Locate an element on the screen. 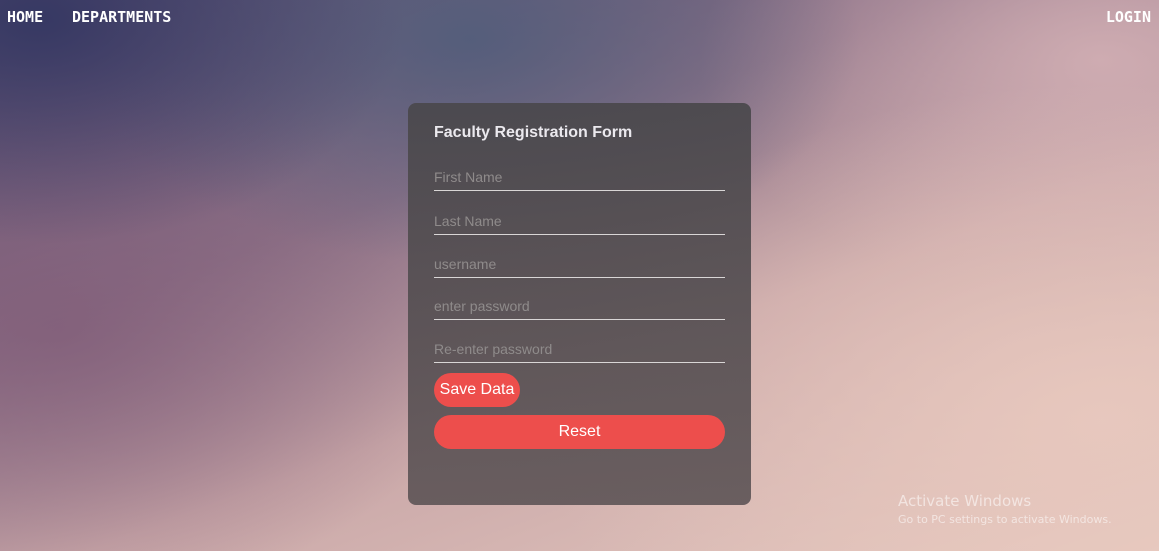 Image resolution: width=1159 pixels, height=551 pixels. last-name-input is located at coordinates (579, 221).